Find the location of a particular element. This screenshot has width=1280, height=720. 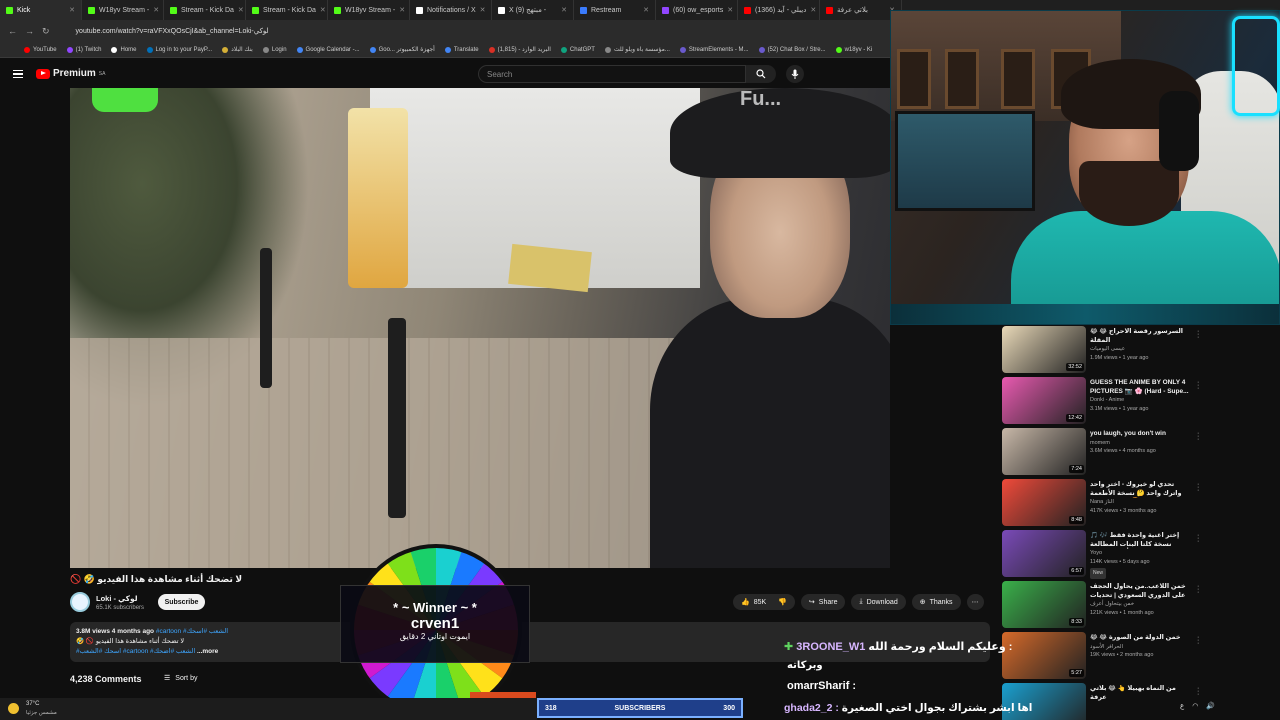

desc-tags-top: #cartoon #الشعب #اسحك is located at coordinates (192, 631).